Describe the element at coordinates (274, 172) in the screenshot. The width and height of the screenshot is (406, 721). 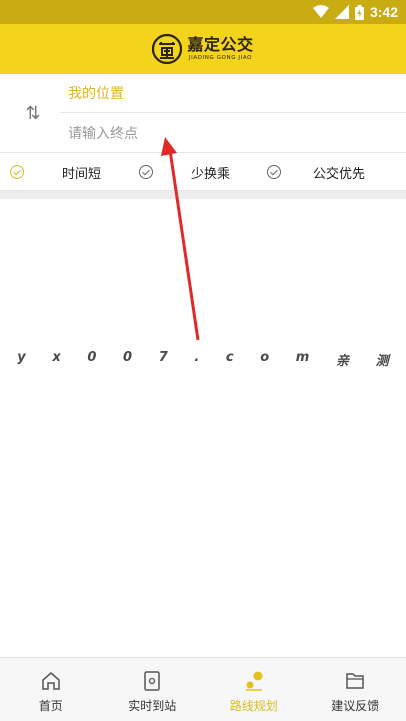
I see `bus-priority-check-icon` at that location.